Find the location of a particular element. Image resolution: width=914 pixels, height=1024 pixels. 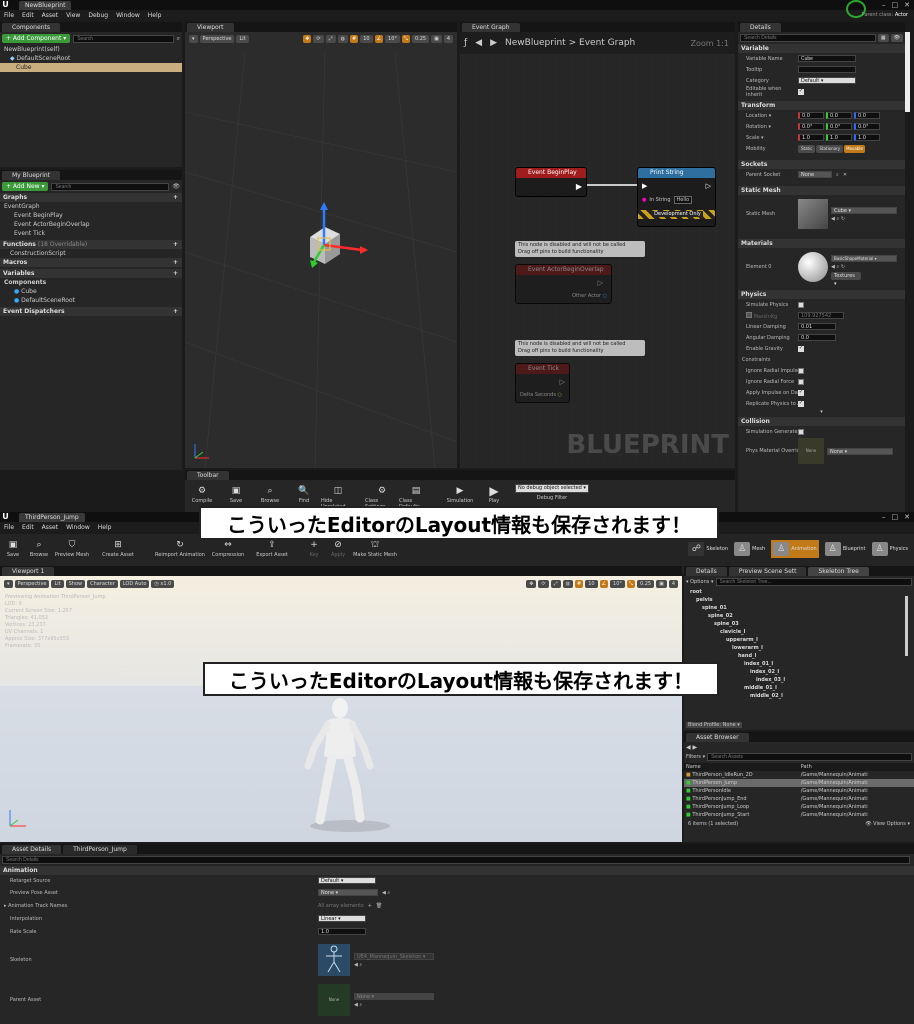

mannequin-figure is located at coordinates (340, 766).